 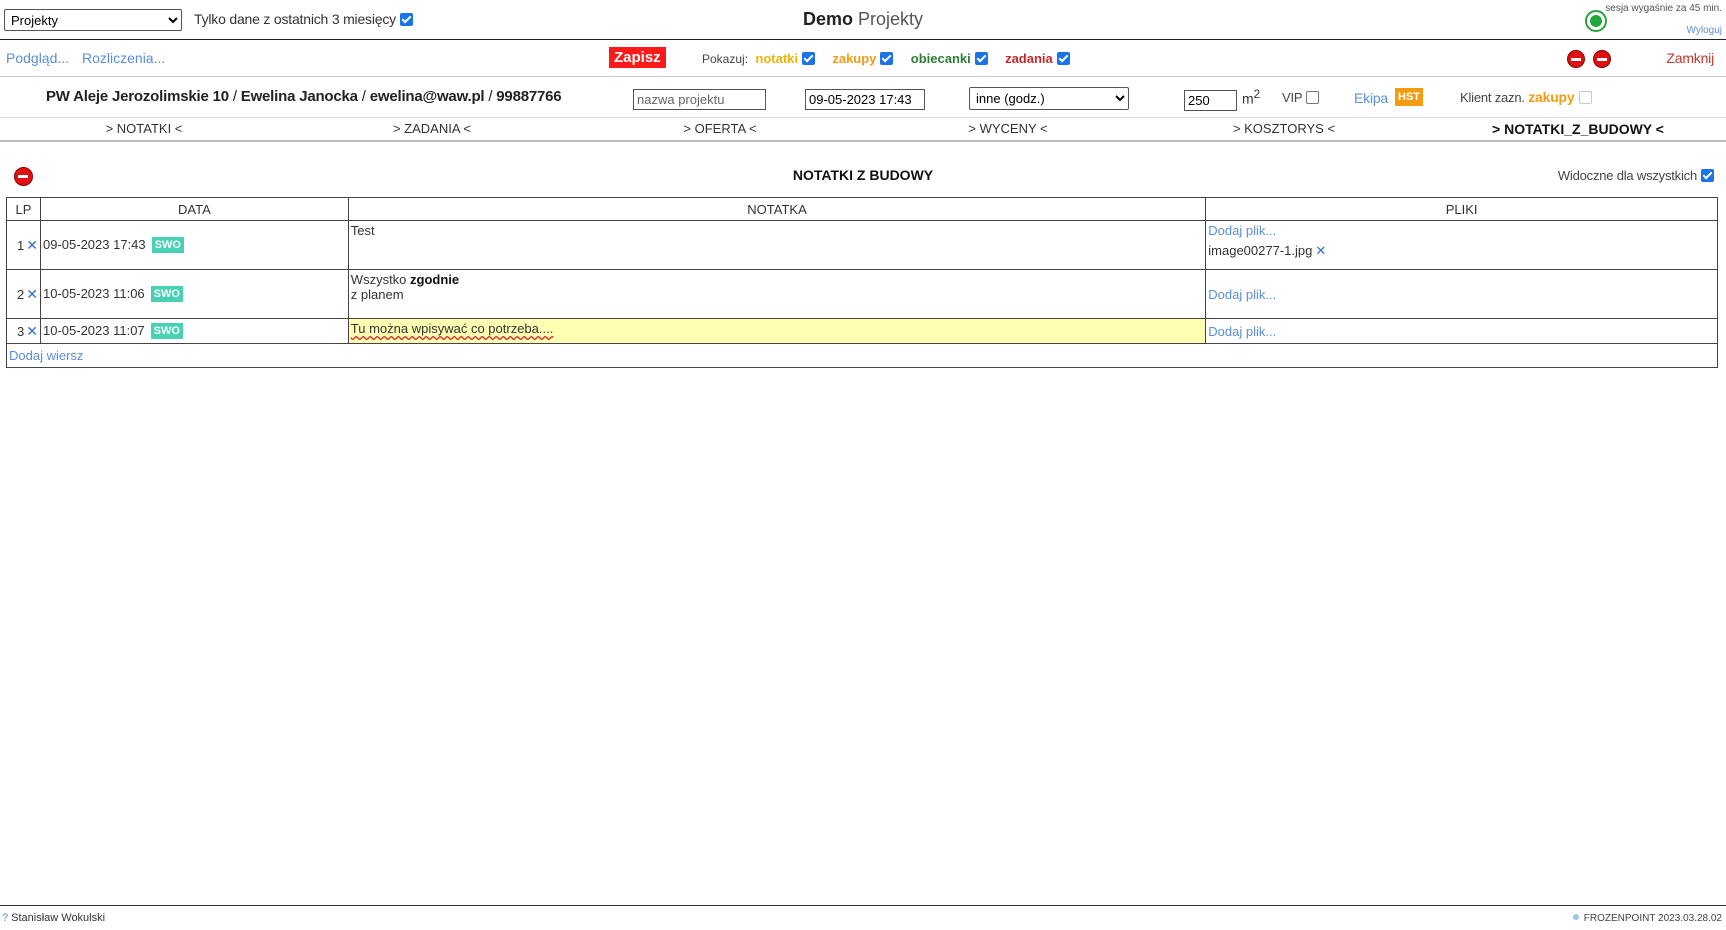 What do you see at coordinates (21, 294) in the screenshot?
I see `row-number: 2` at bounding box center [21, 294].